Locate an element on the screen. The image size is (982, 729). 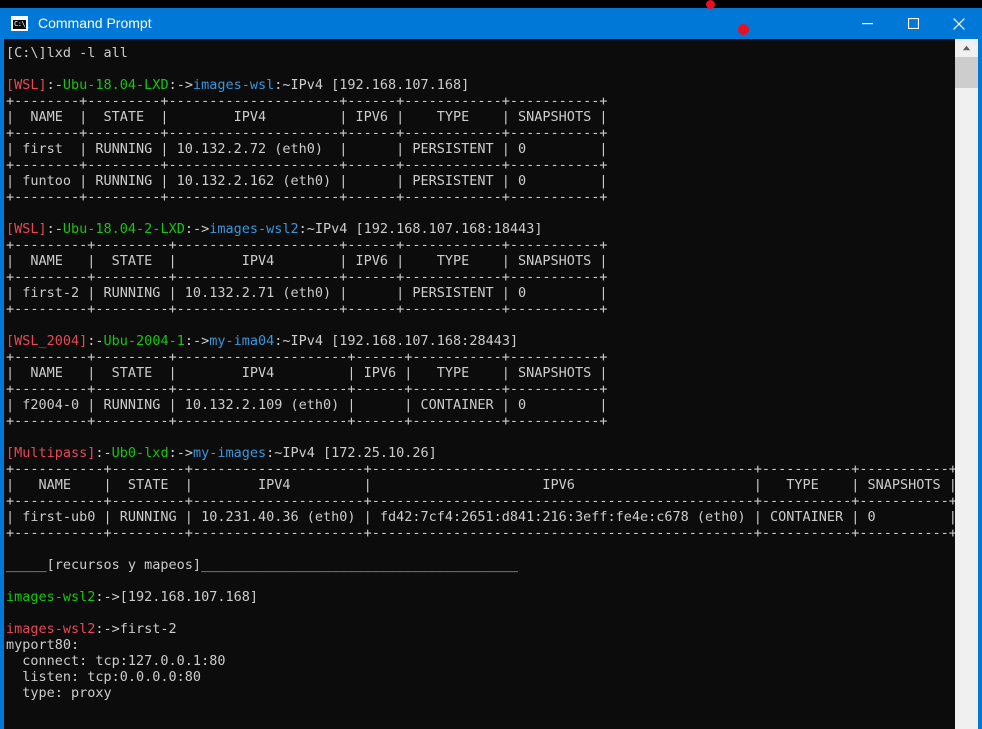
title-bar-left: C:\_ Command Prompt is located at coordinates (422, 23).